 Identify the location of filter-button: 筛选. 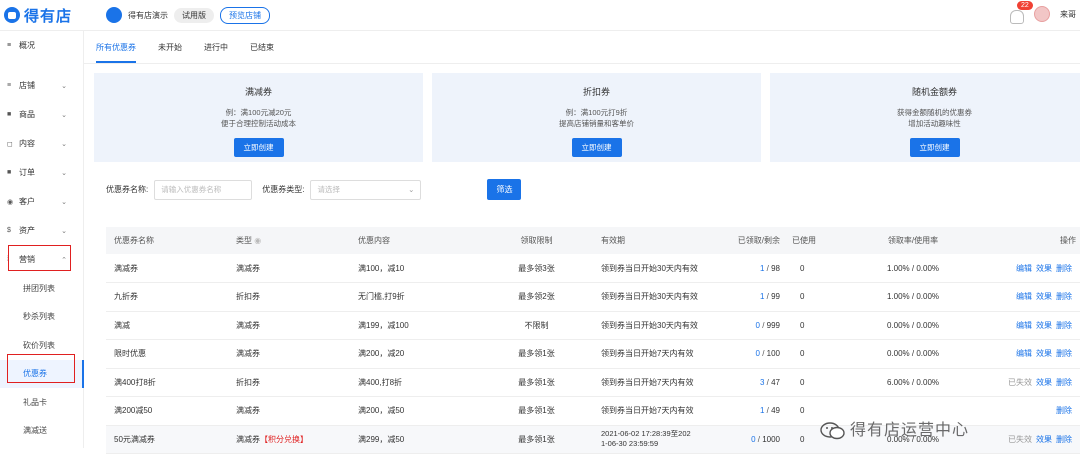
(504, 189).